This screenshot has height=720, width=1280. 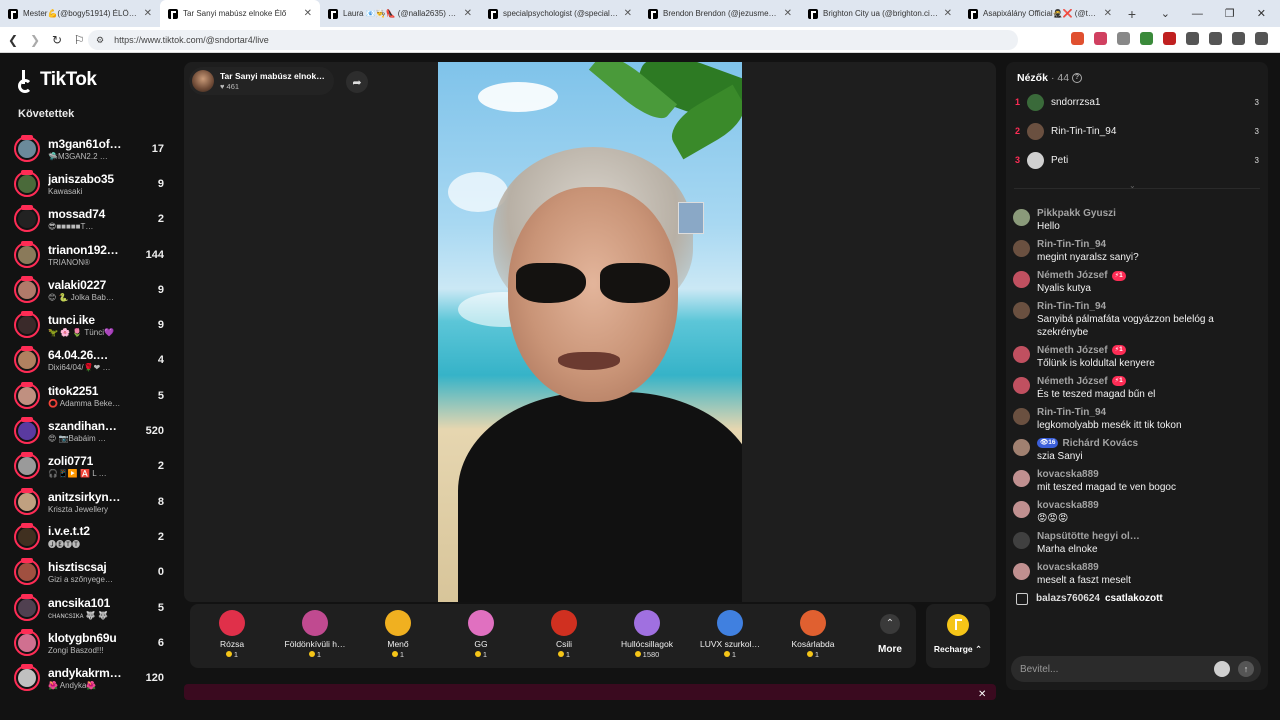 I want to click on chat-input, so click(x=1115, y=669).